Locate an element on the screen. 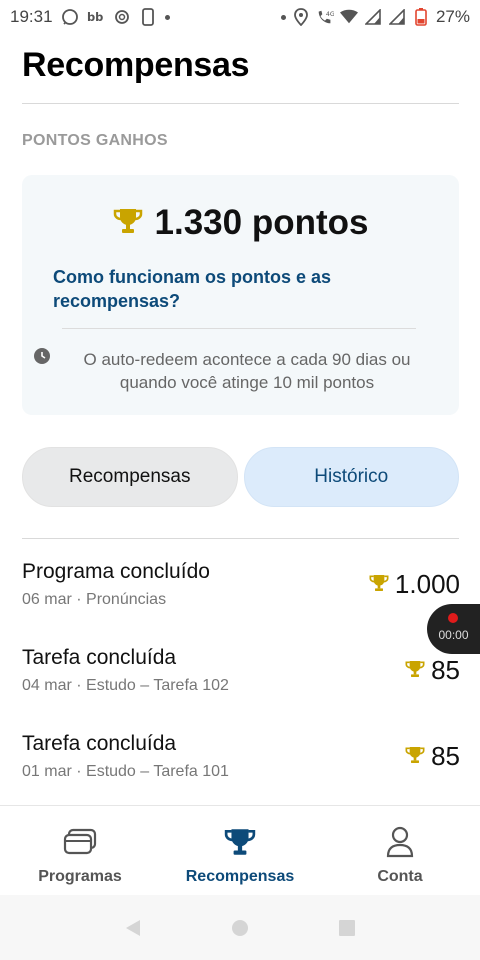 This screenshot has width=480, height=960. recents-icon is located at coordinates (347, 928).